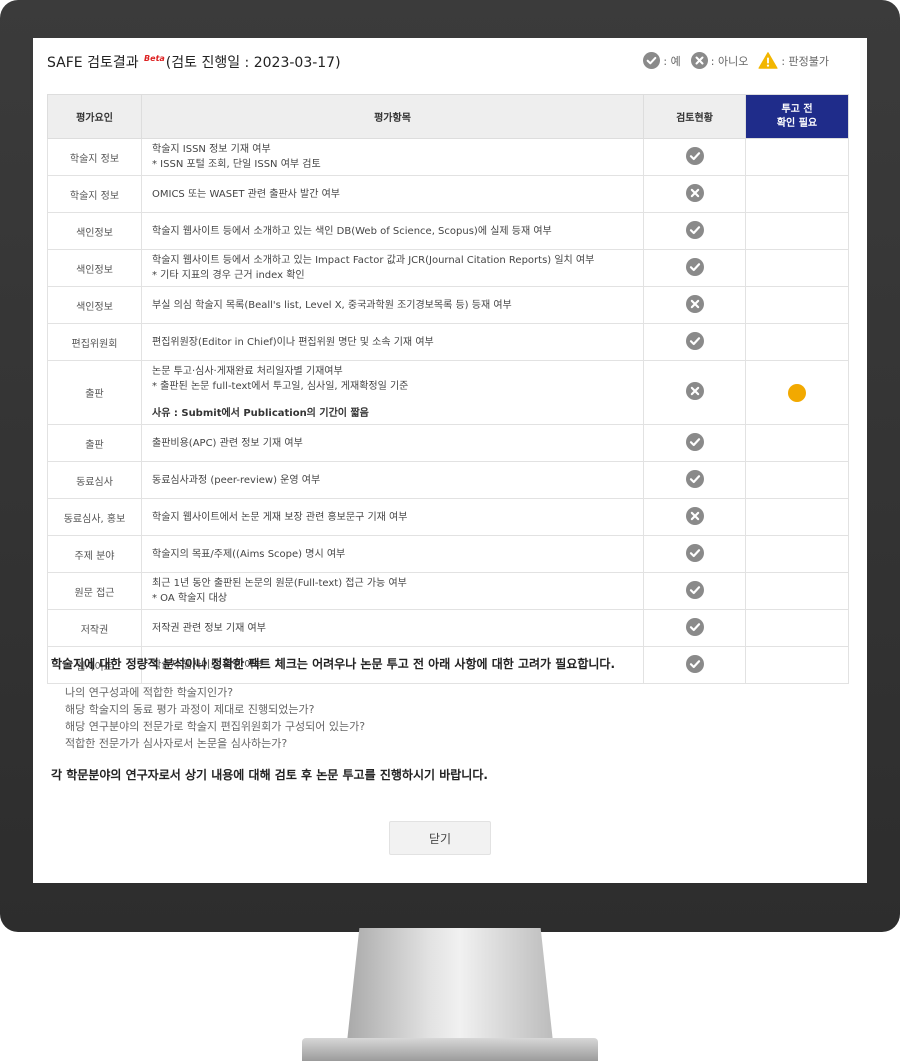 The image size is (900, 1061). What do you see at coordinates (228, 275) in the screenshot?
I see `item-subnote: * 기타 지표의 경우 근거 index 확인` at bounding box center [228, 275].